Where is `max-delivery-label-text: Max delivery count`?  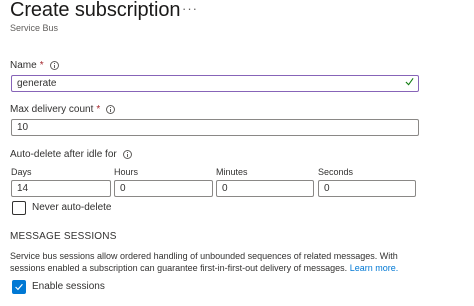 max-delivery-label-text: Max delivery count is located at coordinates (52, 109).